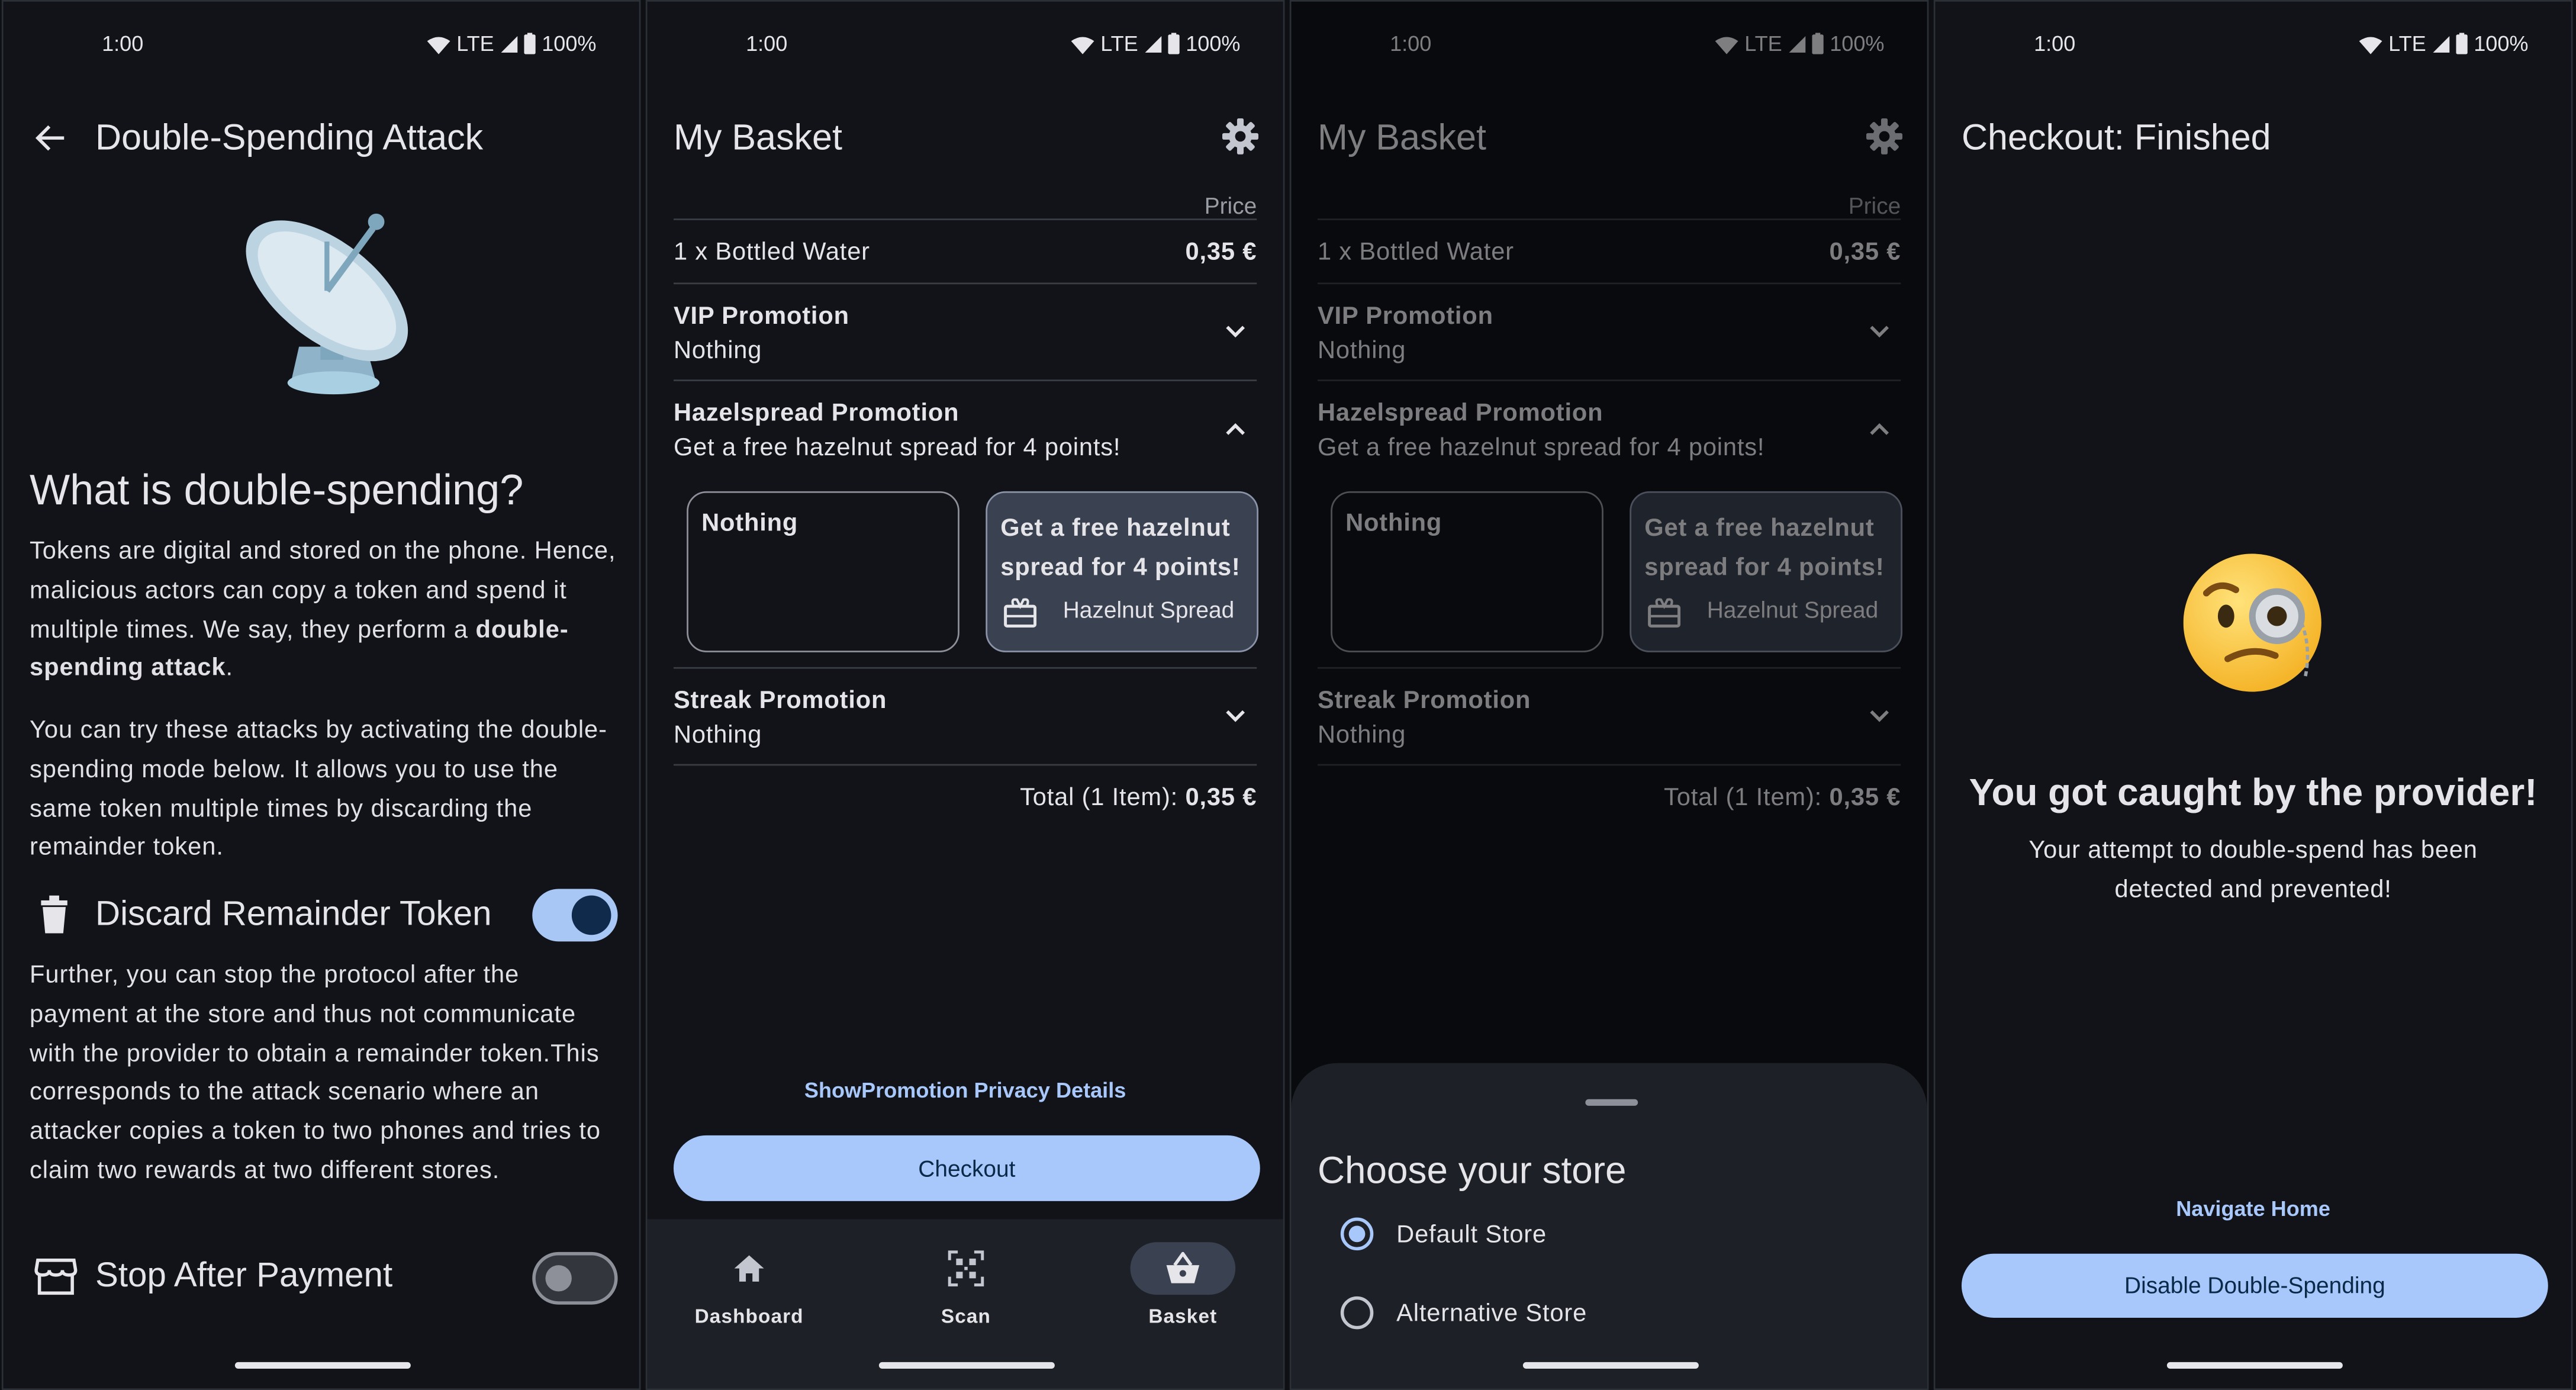  Describe the element at coordinates (1424, 701) in the screenshot. I see `streak-promotion-title: Streak Promotion` at that location.